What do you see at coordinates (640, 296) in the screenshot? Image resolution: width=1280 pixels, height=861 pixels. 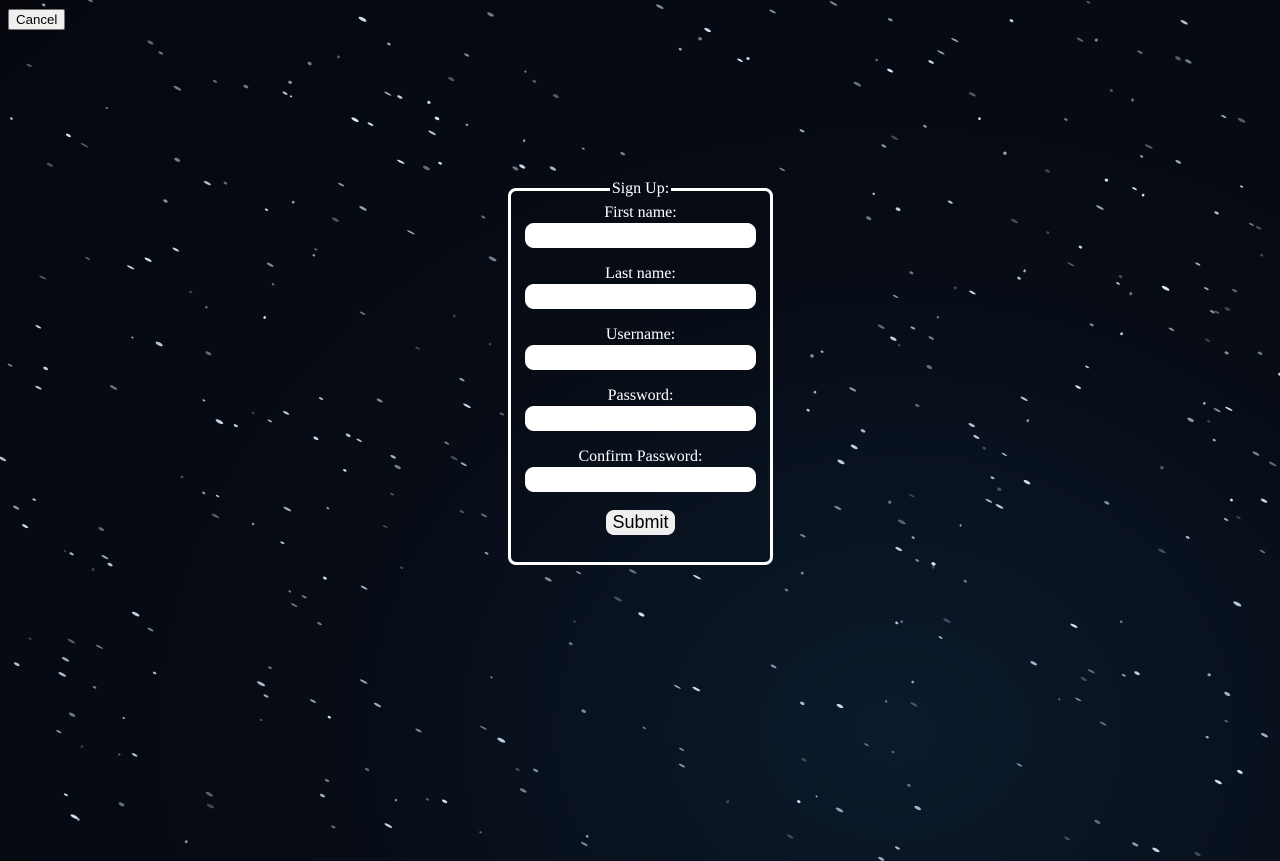 I see `last-name-input` at bounding box center [640, 296].